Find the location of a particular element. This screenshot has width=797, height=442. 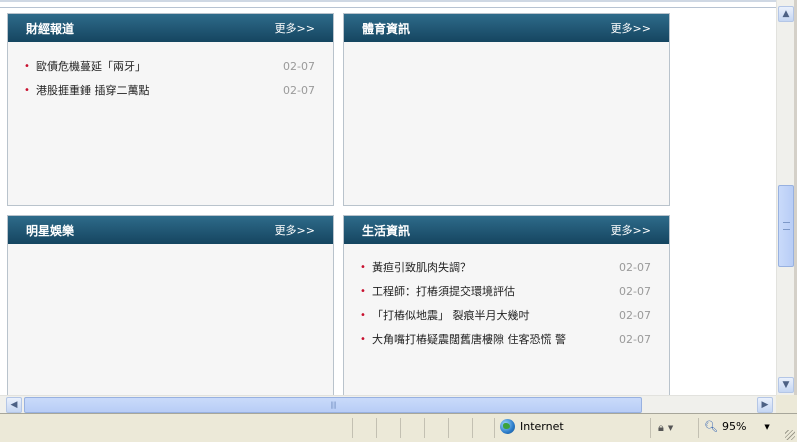

vertical-scroll-thumb is located at coordinates (786, 226).